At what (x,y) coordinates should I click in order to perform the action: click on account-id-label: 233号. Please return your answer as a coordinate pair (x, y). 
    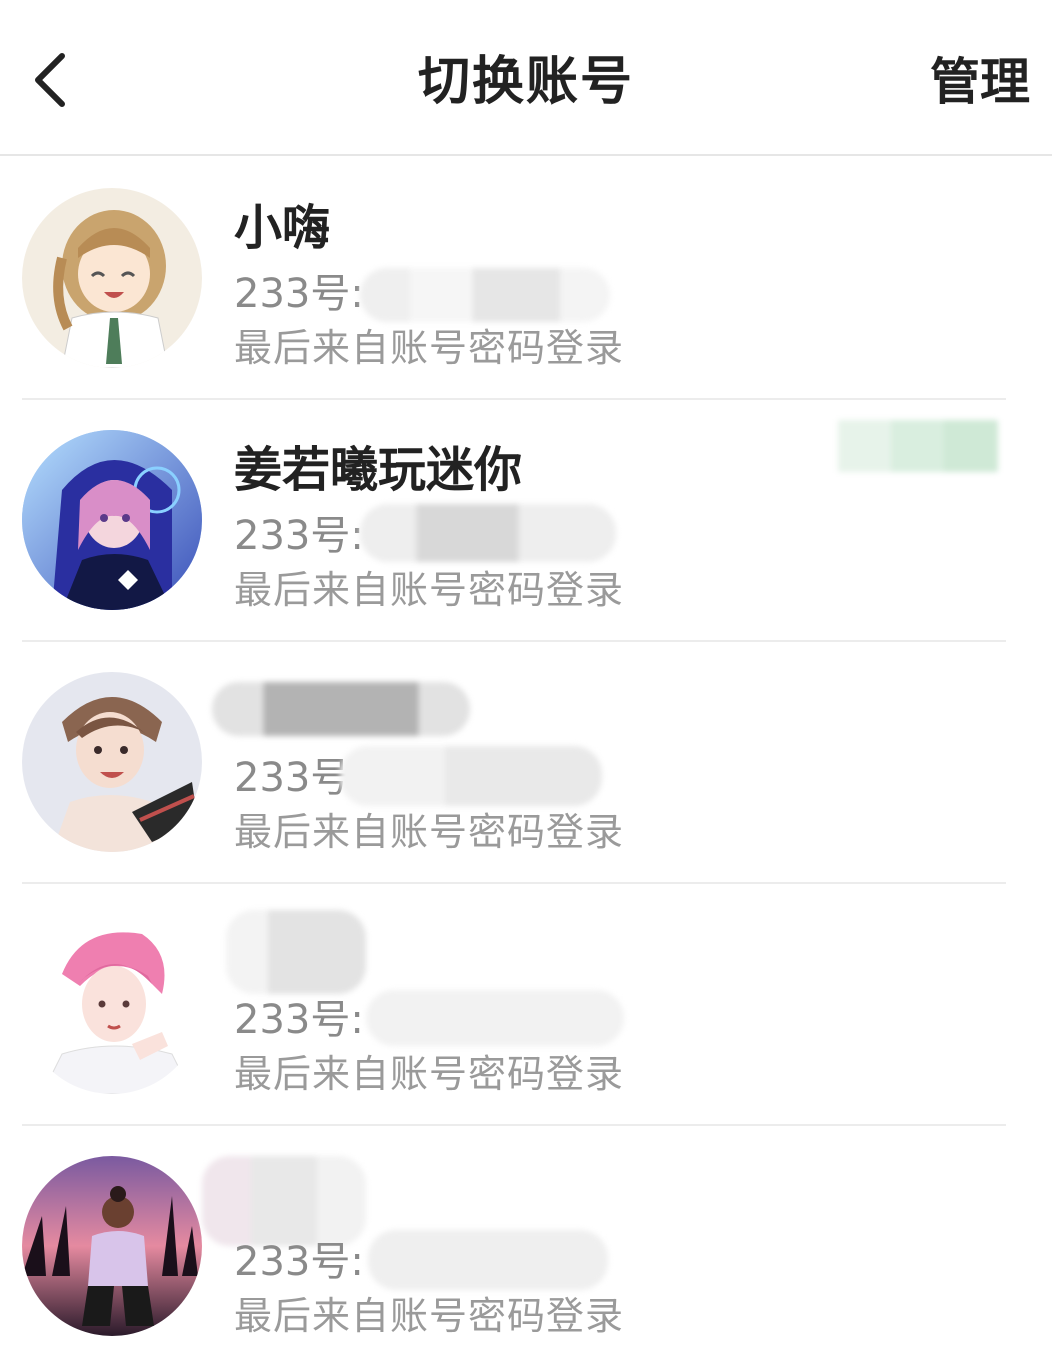
    Looking at the image, I should click on (292, 778).